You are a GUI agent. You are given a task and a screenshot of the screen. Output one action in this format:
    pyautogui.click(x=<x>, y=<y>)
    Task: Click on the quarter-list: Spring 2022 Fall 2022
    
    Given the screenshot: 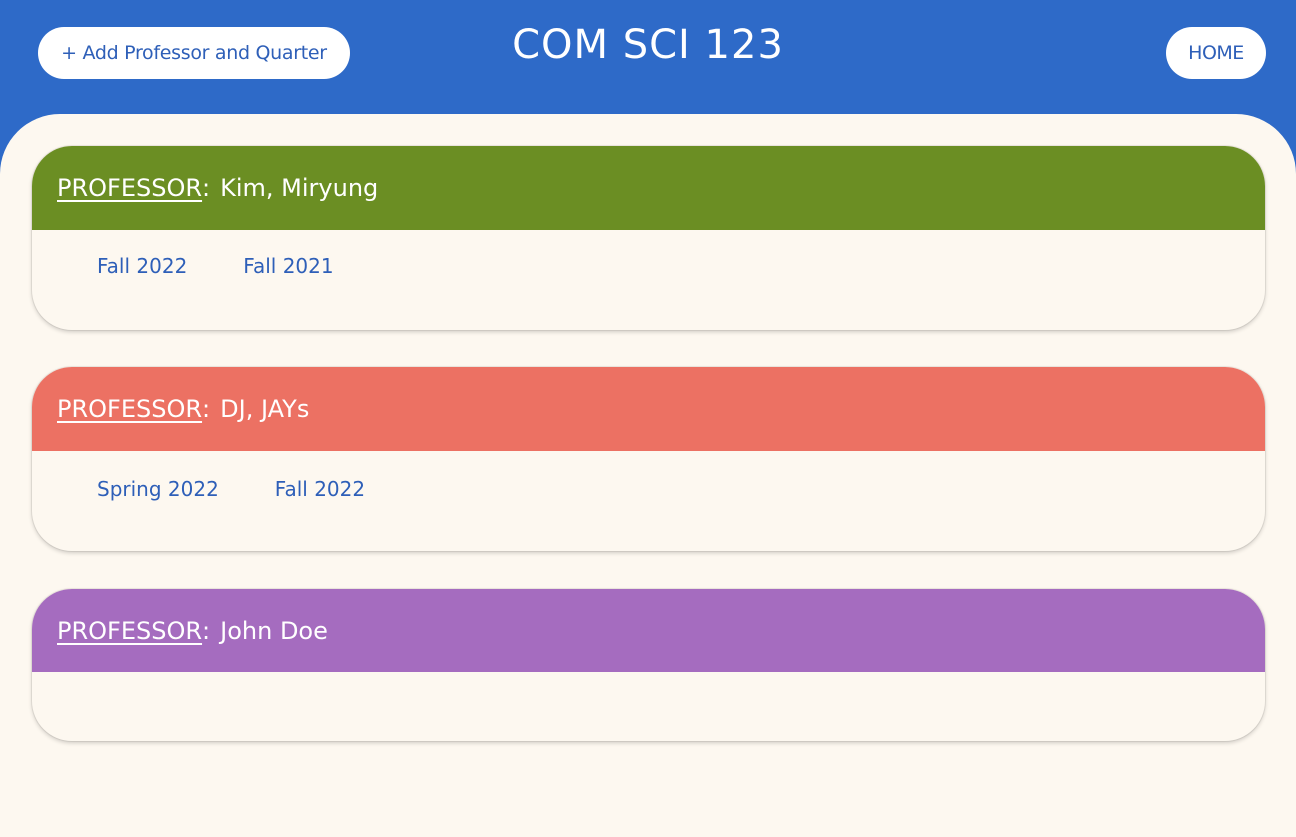 What is the action you would take?
    pyautogui.click(x=231, y=489)
    